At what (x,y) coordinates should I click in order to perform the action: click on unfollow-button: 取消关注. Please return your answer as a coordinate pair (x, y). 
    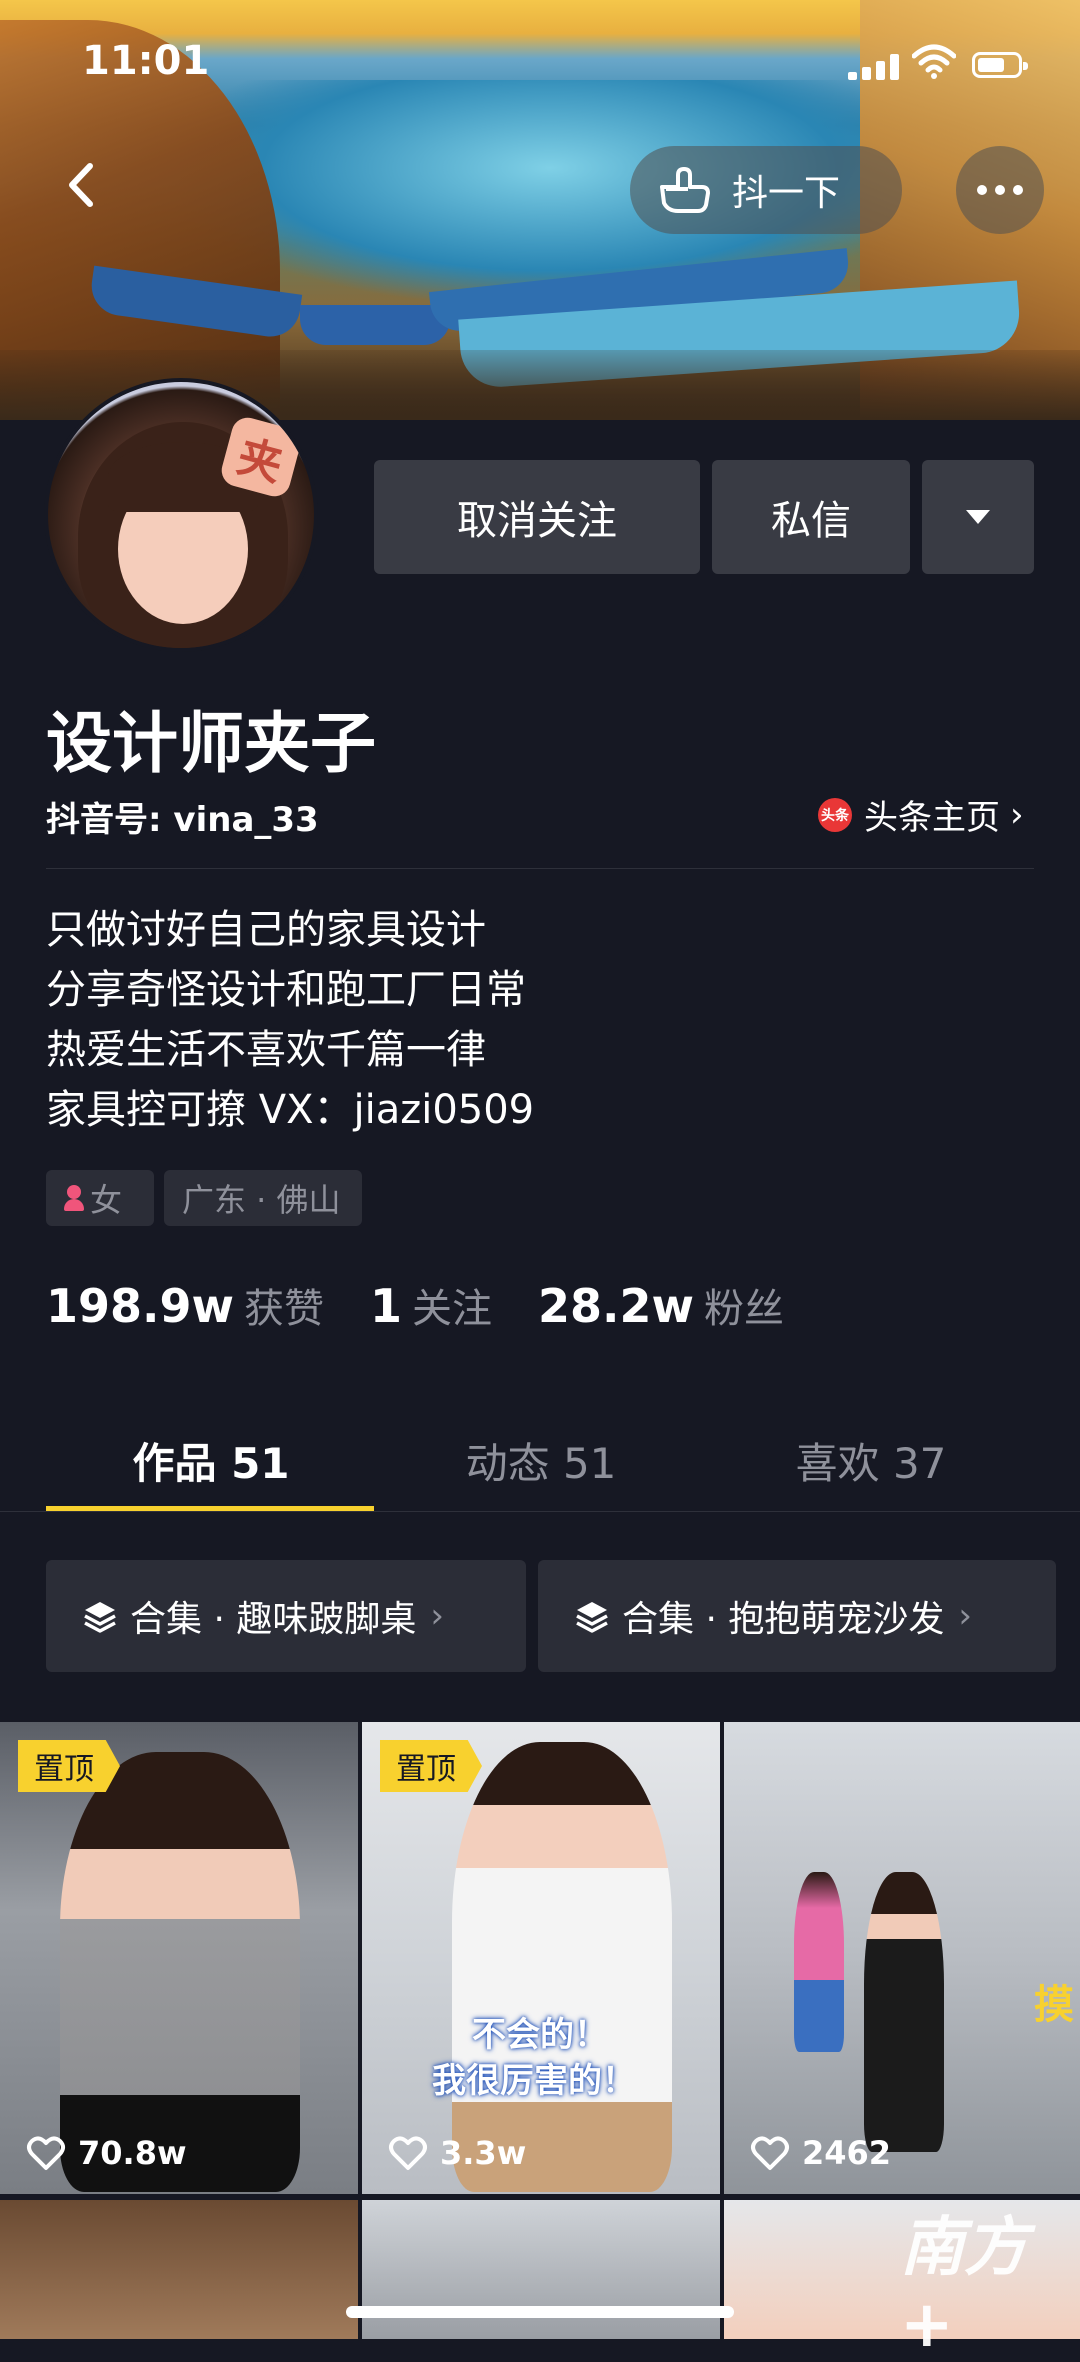
    Looking at the image, I should click on (537, 517).